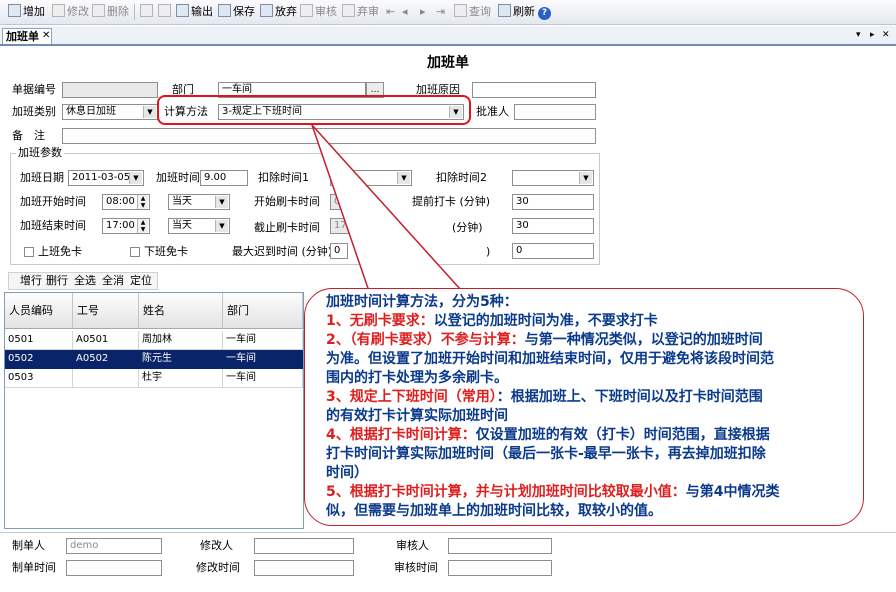 Image resolution: width=896 pixels, height=592 pixels. I want to click on auditor-field, so click(500, 546).